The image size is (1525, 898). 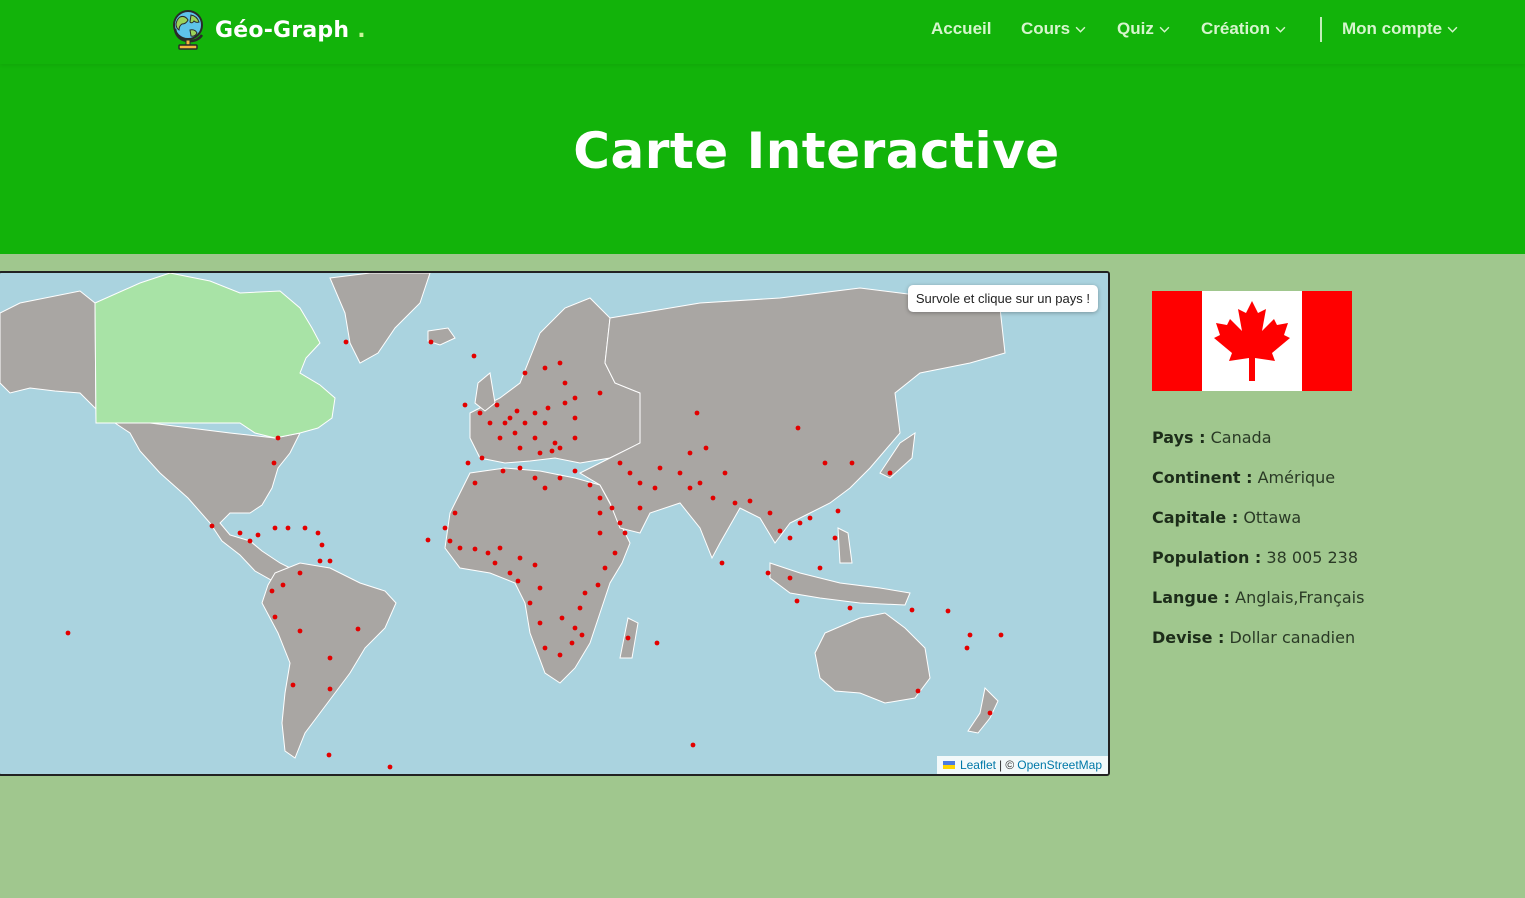 I want to click on nav-accueil: Accueil, so click(x=961, y=29).